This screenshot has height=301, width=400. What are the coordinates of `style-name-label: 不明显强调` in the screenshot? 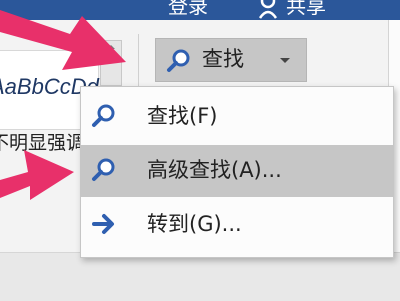 It's located at (42, 141).